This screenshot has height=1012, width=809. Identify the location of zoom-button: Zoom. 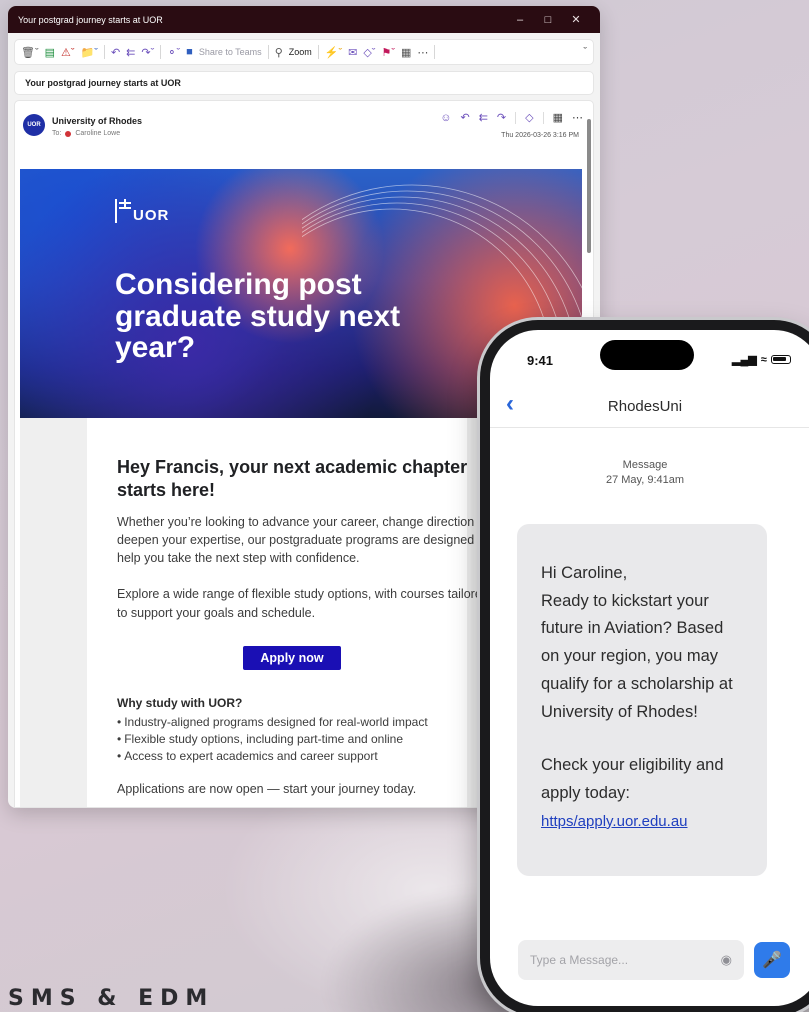
(300, 52).